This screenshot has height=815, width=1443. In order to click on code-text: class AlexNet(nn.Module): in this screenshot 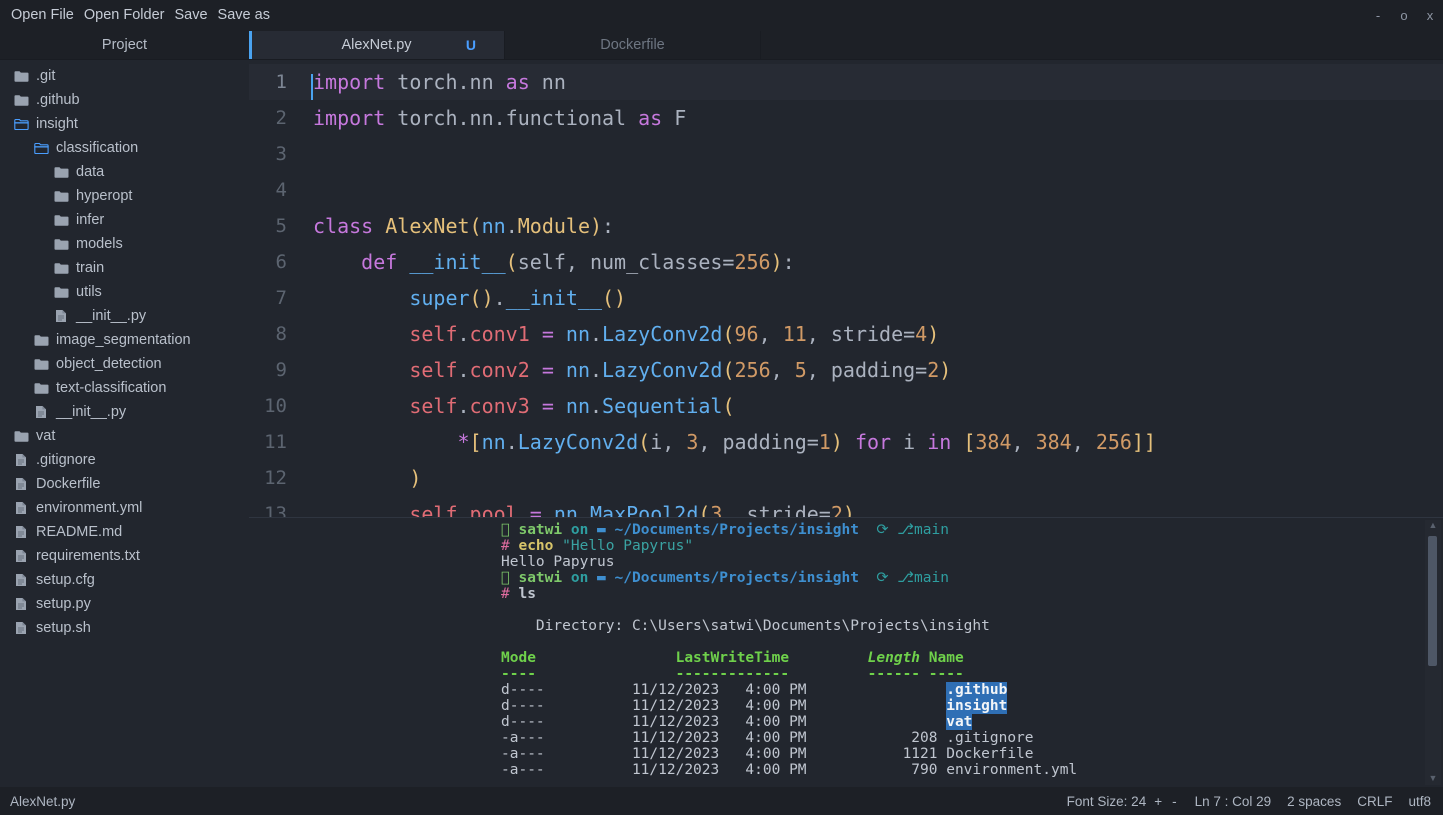, I will do `click(455, 226)`.